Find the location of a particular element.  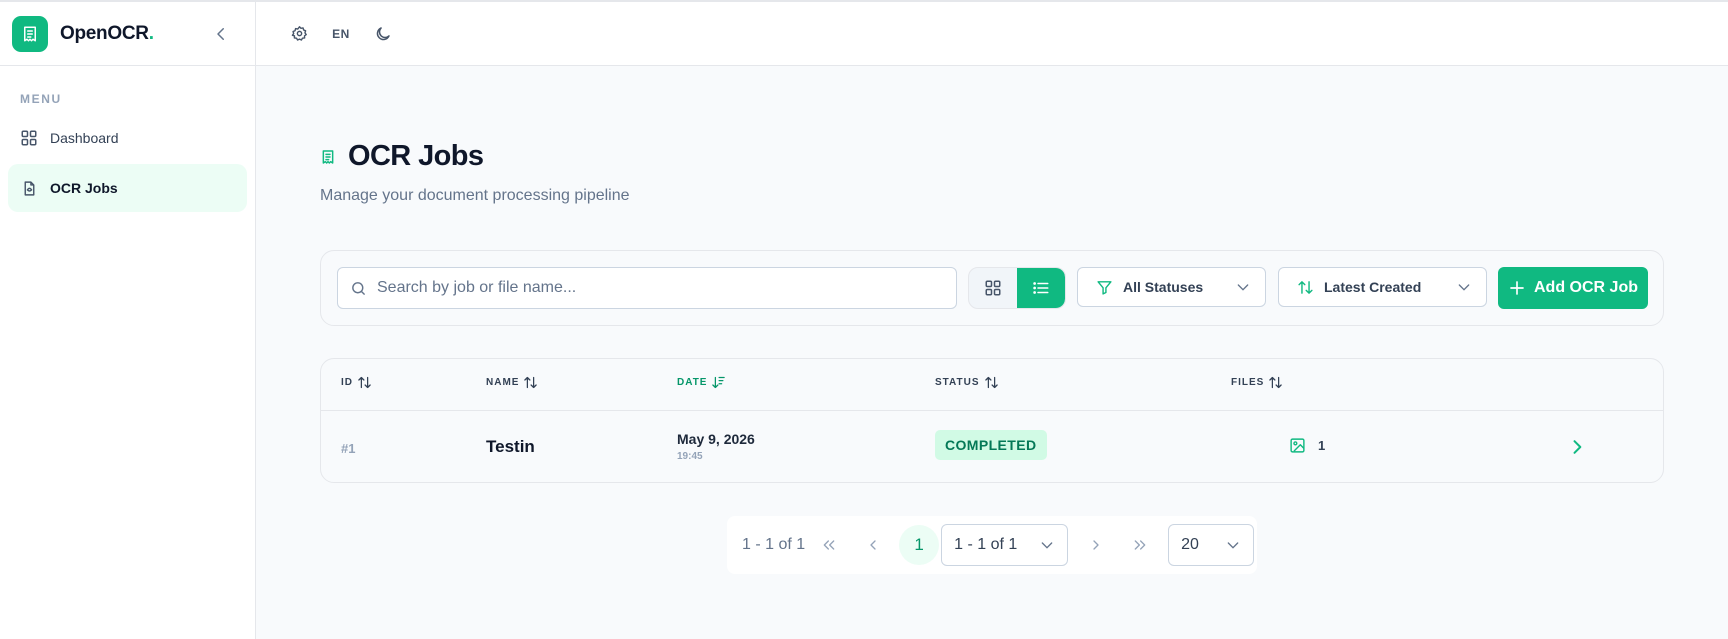

theme-toggle-button is located at coordinates (383, 34).